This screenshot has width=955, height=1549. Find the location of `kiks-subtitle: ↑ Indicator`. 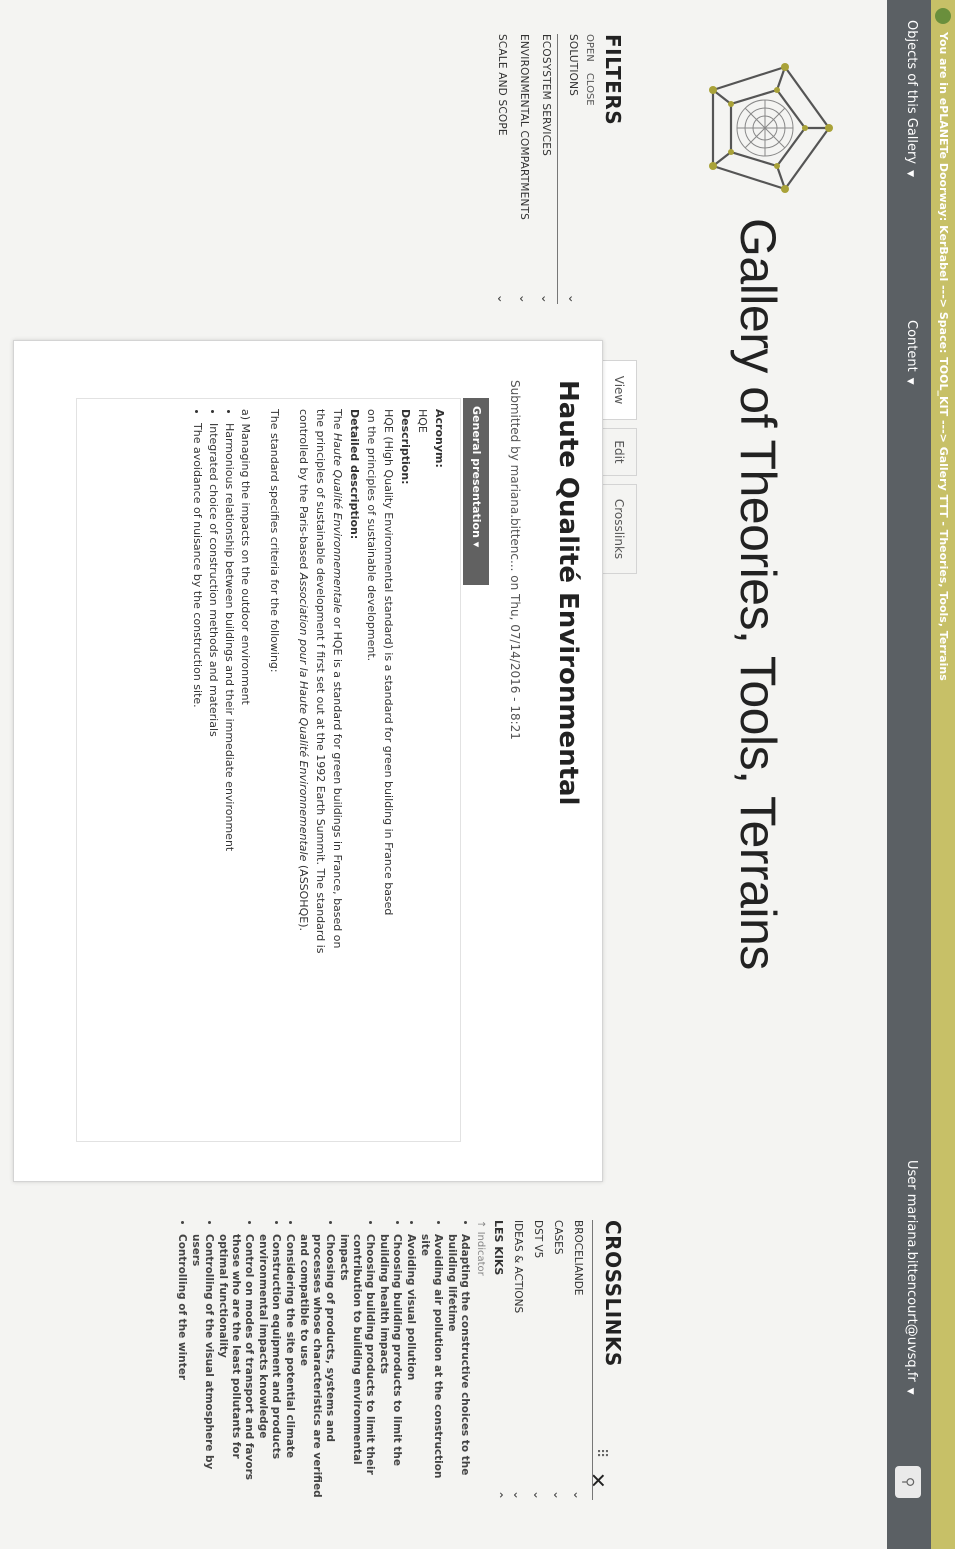

kiks-subtitle: ↑ Indicator is located at coordinates (480, 1360).